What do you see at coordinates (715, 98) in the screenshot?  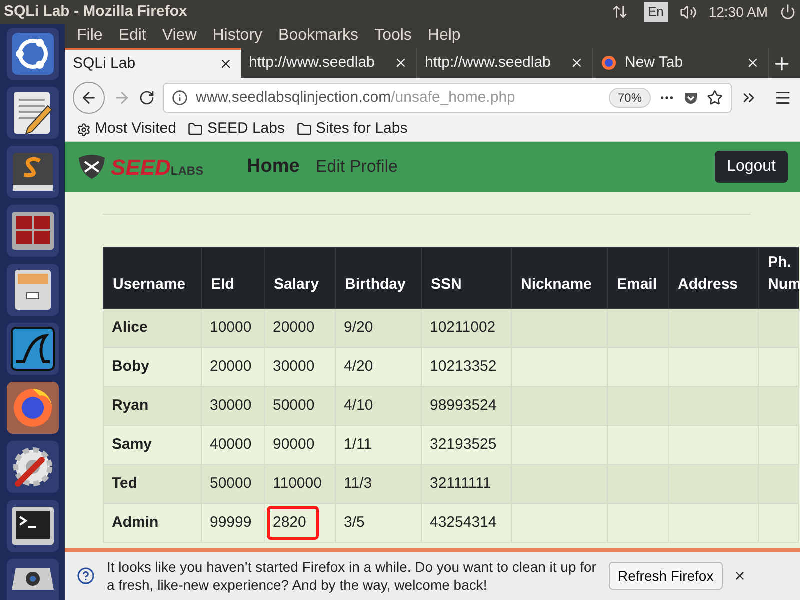 I see `bookmark-star-icon` at bounding box center [715, 98].